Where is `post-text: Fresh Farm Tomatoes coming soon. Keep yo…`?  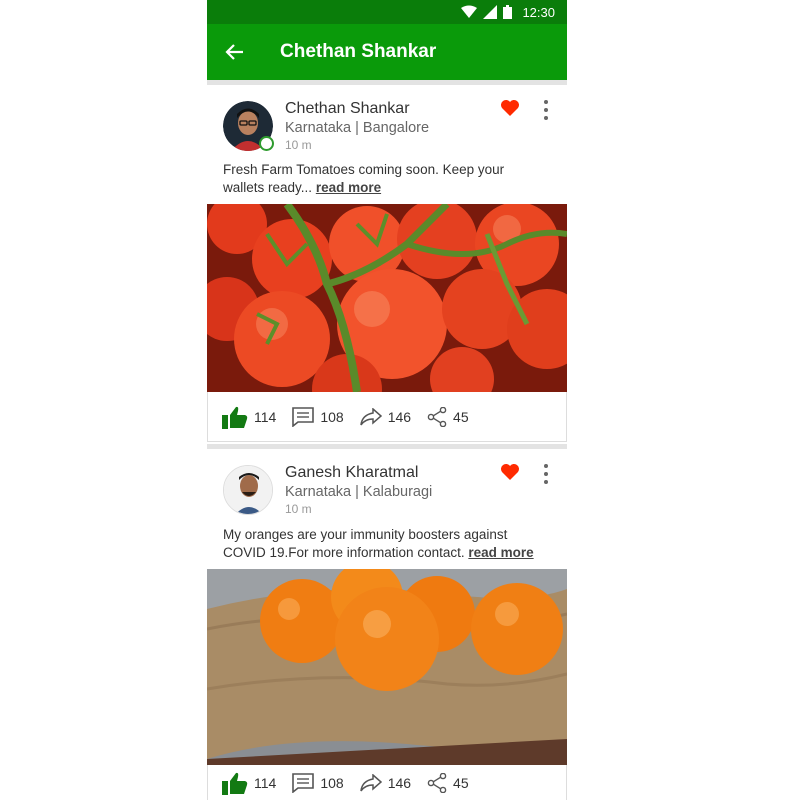 post-text: Fresh Farm Tomatoes coming soon. Keep yo… is located at coordinates (373, 179).